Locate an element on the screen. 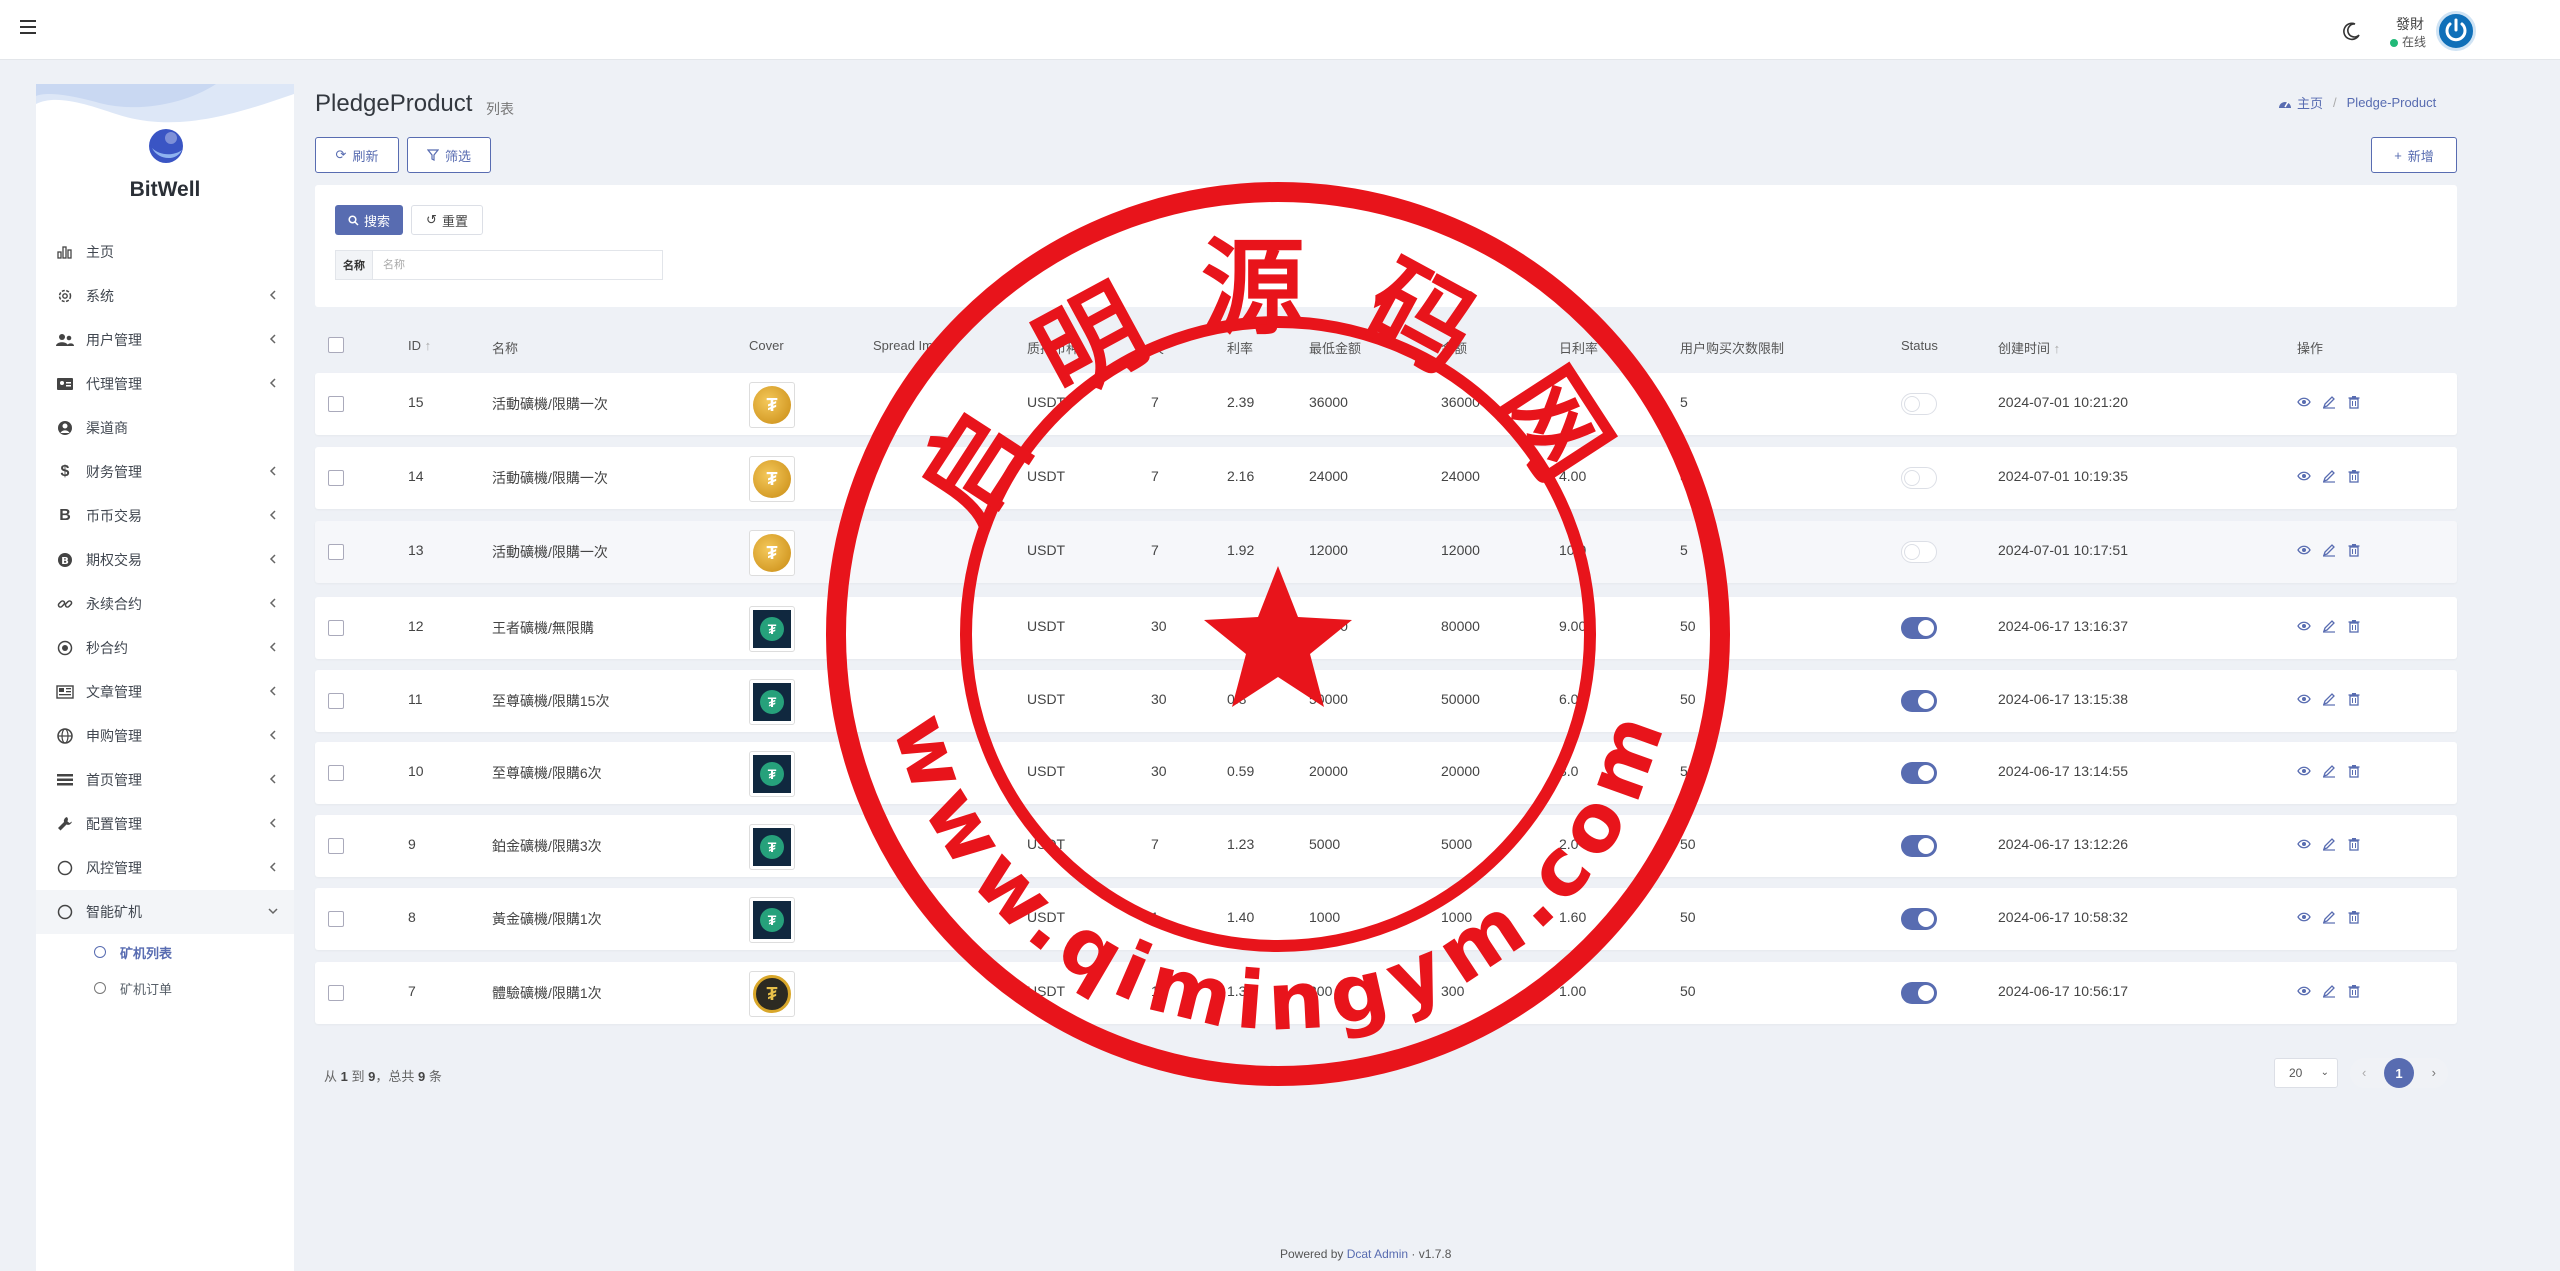 Image resolution: width=2560 pixels, height=1271 pixels. menu-toggle-icon is located at coordinates (28, 27).